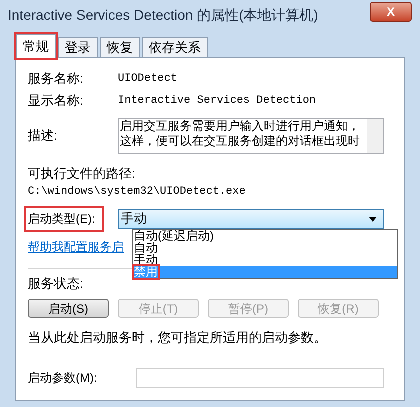 Image resolution: width=420 pixels, height=407 pixels. I want to click on field-label: 可执行文件的路径:, so click(82, 174).